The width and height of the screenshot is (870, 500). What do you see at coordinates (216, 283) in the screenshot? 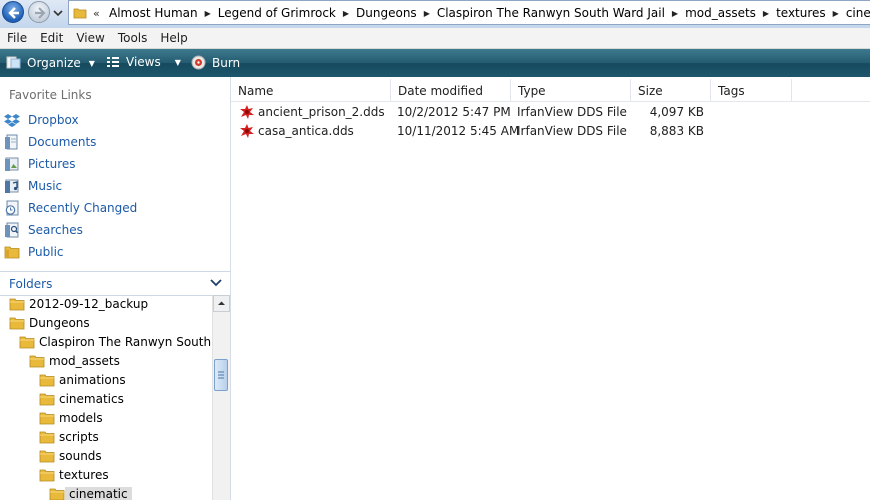
I see `chevron-down-icon` at bounding box center [216, 283].